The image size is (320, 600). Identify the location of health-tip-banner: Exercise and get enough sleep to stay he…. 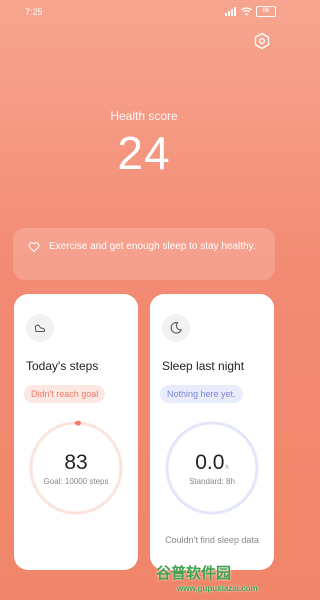
(144, 254).